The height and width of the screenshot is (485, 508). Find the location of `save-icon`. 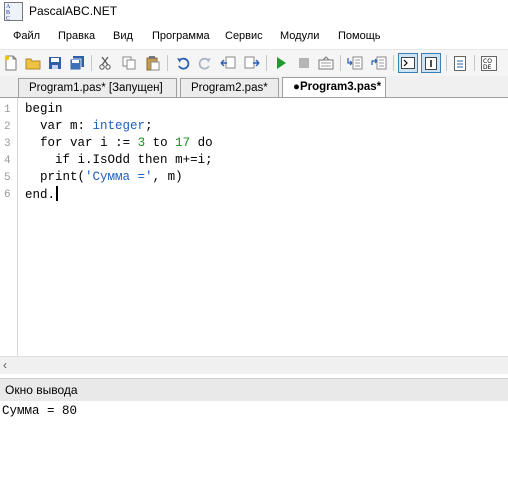

save-icon is located at coordinates (55, 63).